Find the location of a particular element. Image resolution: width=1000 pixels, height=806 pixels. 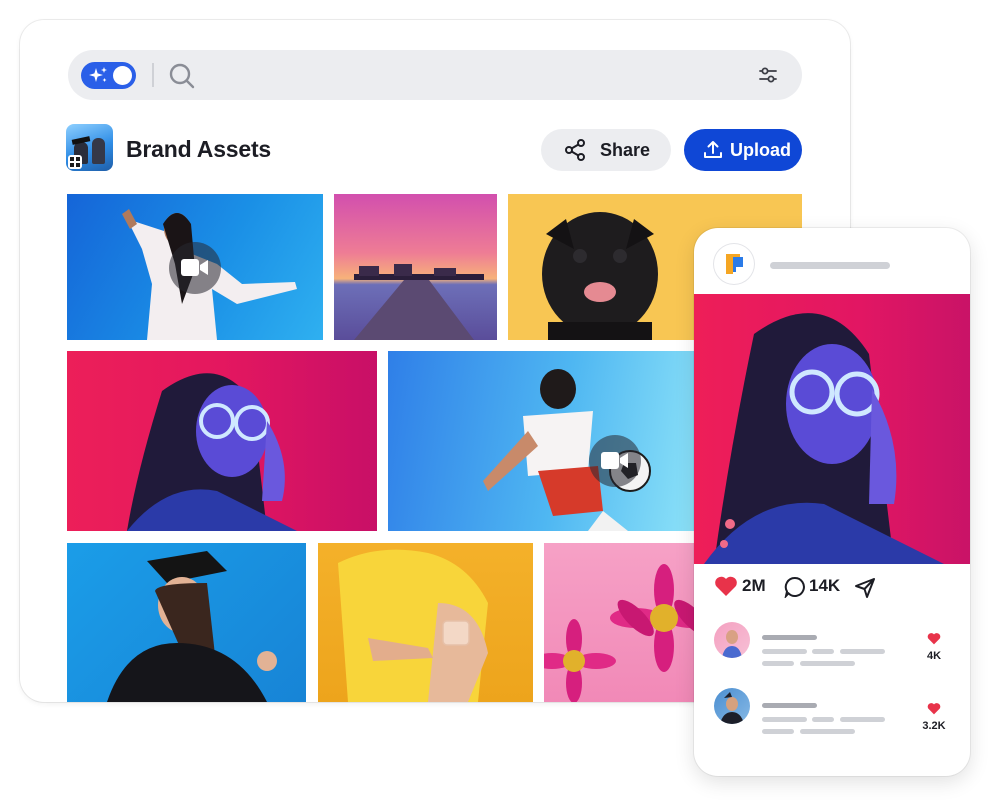

flowers-image is located at coordinates (624, 633).